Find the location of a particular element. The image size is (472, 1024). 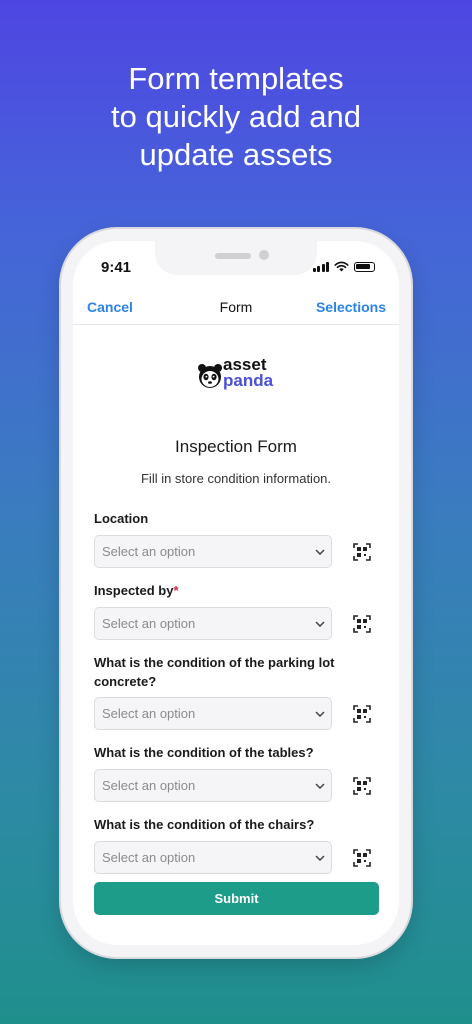

field-label-chairs: What is the condition of the chairs? is located at coordinates (204, 824).